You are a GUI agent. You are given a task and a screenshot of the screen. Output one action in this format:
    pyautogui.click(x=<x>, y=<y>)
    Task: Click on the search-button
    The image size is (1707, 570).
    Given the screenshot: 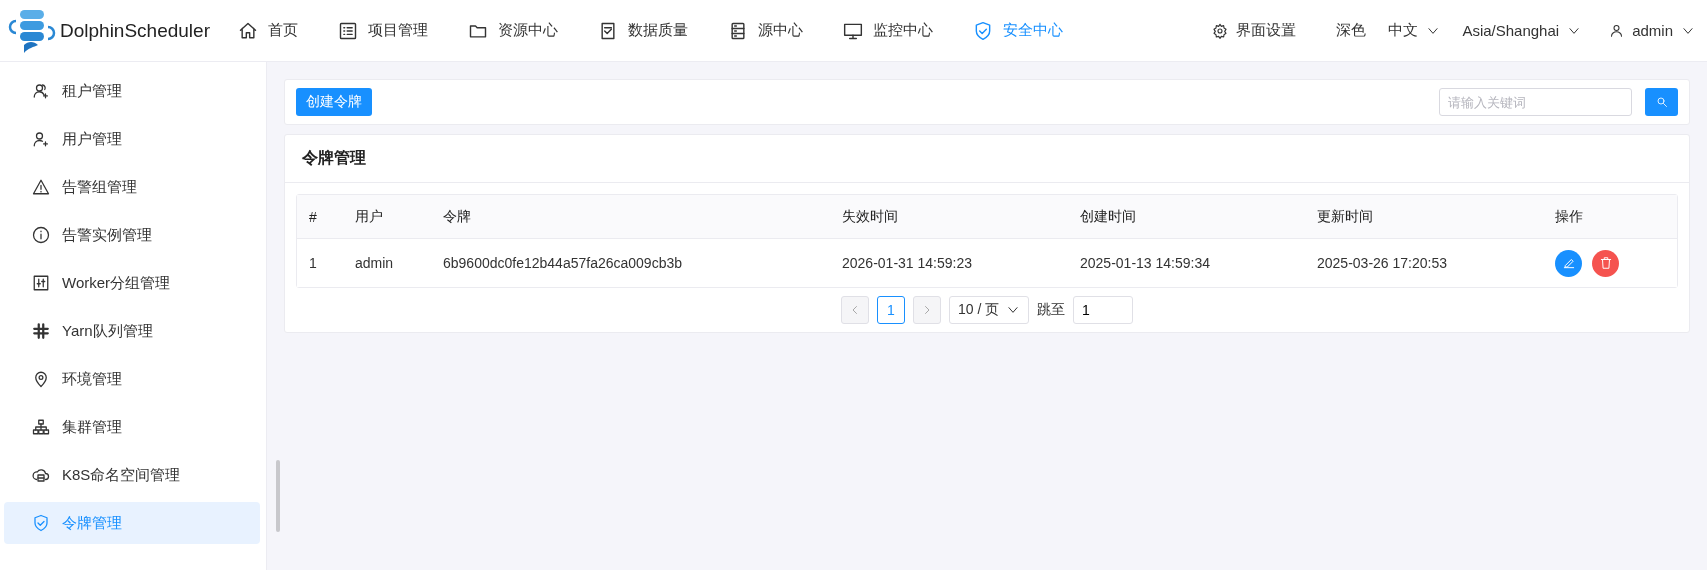 What is the action you would take?
    pyautogui.click(x=1661, y=102)
    